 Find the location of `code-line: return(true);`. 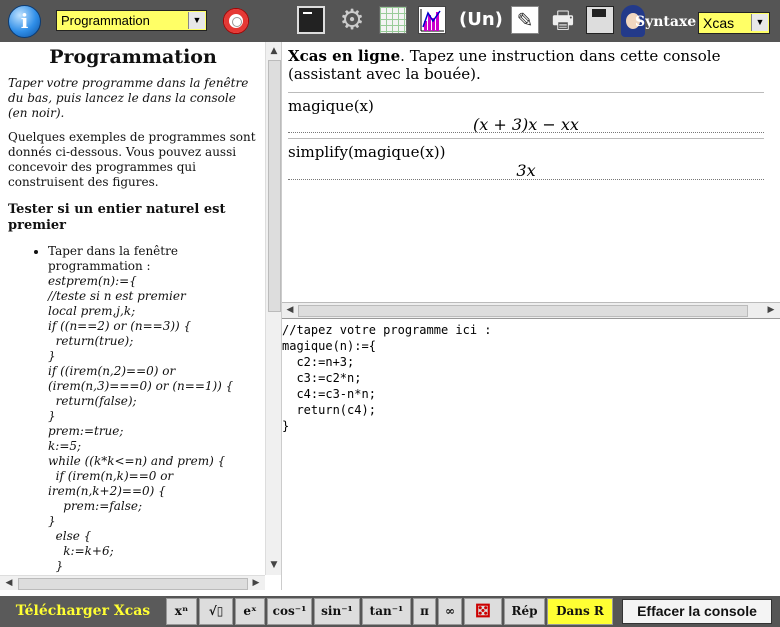

code-line: return(true); is located at coordinates (91, 341).